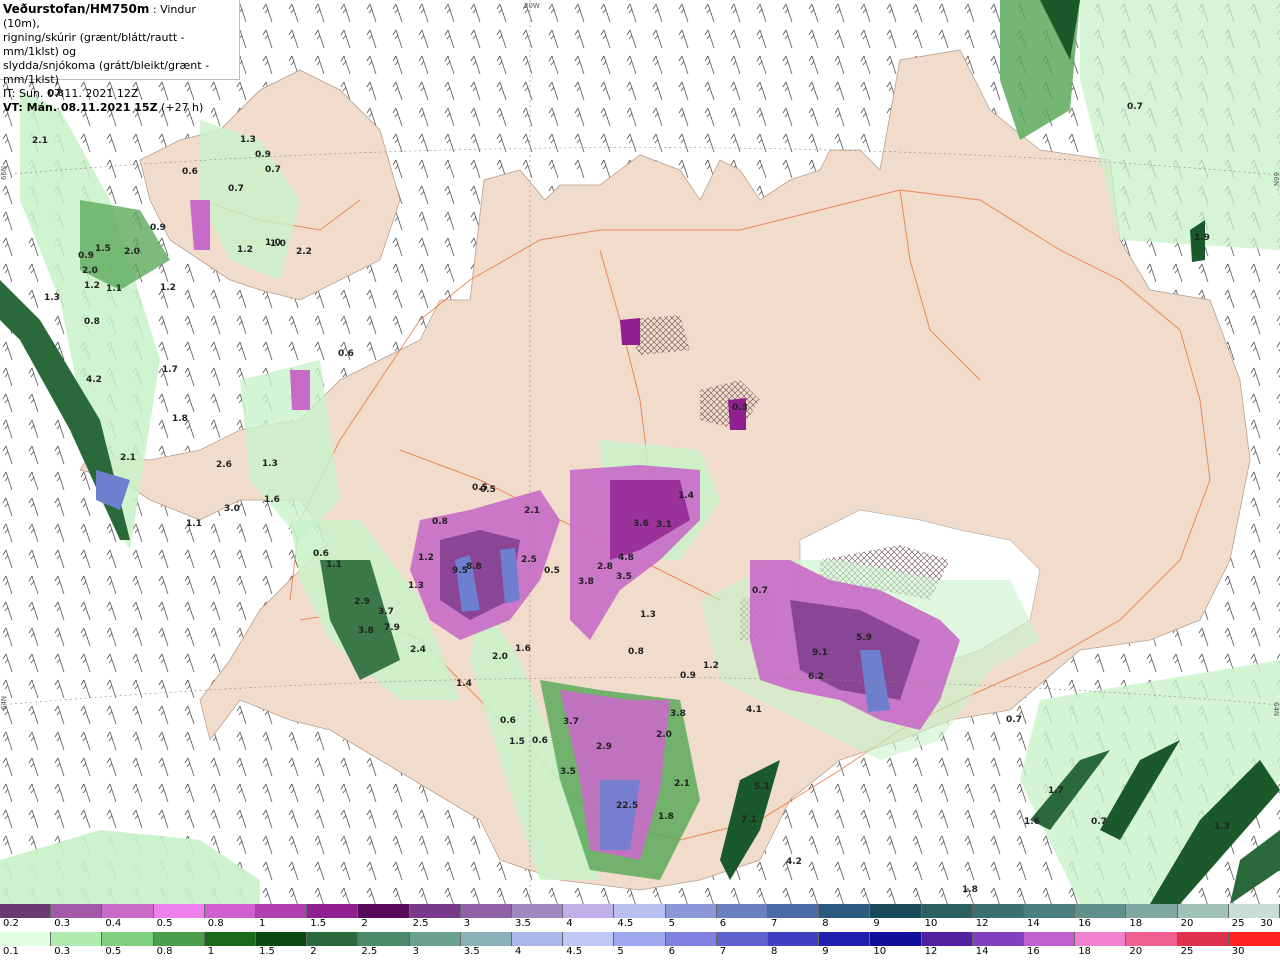 This screenshot has width=1280, height=960. I want to click on precip-value-label: 0.8, so click(636, 652).